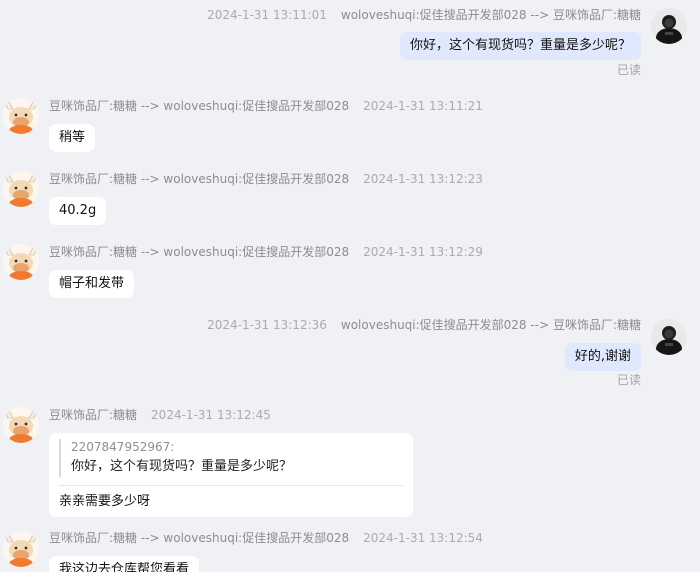 This screenshot has height=572, width=700. I want to click on message-time: 2024-1-31 13:12:45, so click(211, 415).